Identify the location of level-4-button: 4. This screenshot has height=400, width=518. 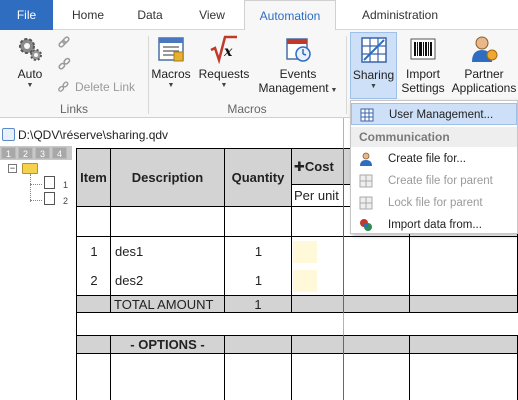
(59, 153).